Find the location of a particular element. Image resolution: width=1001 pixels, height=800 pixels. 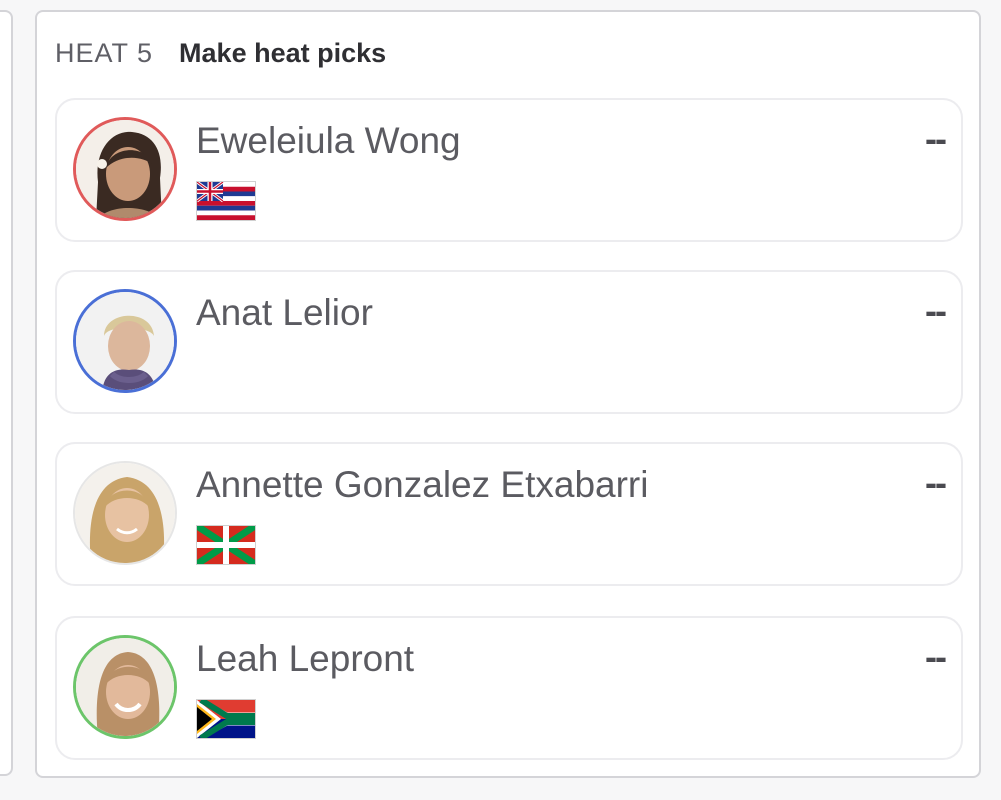

hawaii-flag-icon is located at coordinates (226, 201).